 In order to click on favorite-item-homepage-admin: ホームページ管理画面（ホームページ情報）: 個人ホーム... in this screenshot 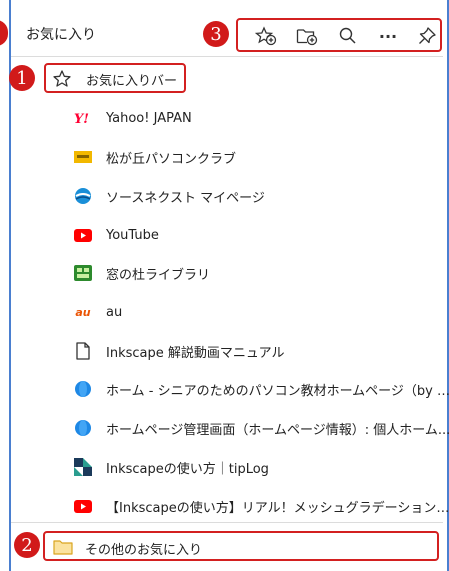, I will do `click(261, 428)`.